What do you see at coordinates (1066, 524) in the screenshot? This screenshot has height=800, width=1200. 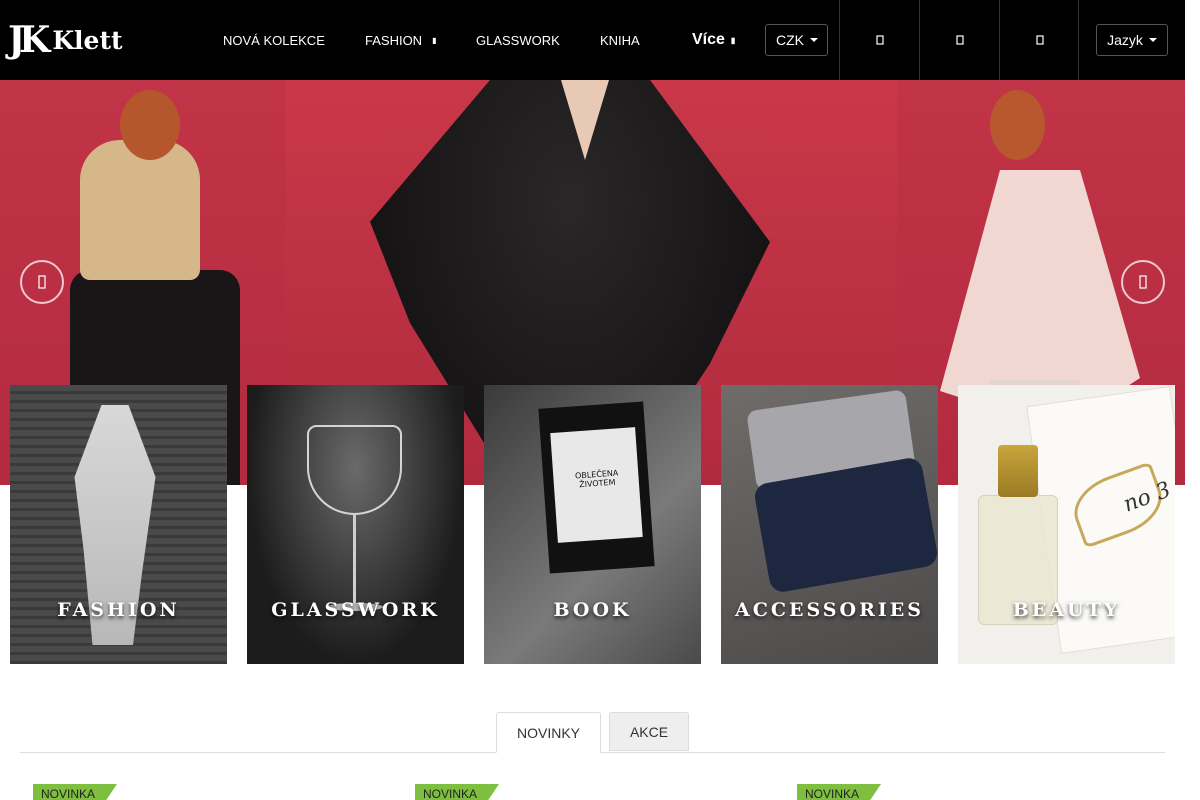 I see `category-tile-beauty: no 3 BEAUTY` at bounding box center [1066, 524].